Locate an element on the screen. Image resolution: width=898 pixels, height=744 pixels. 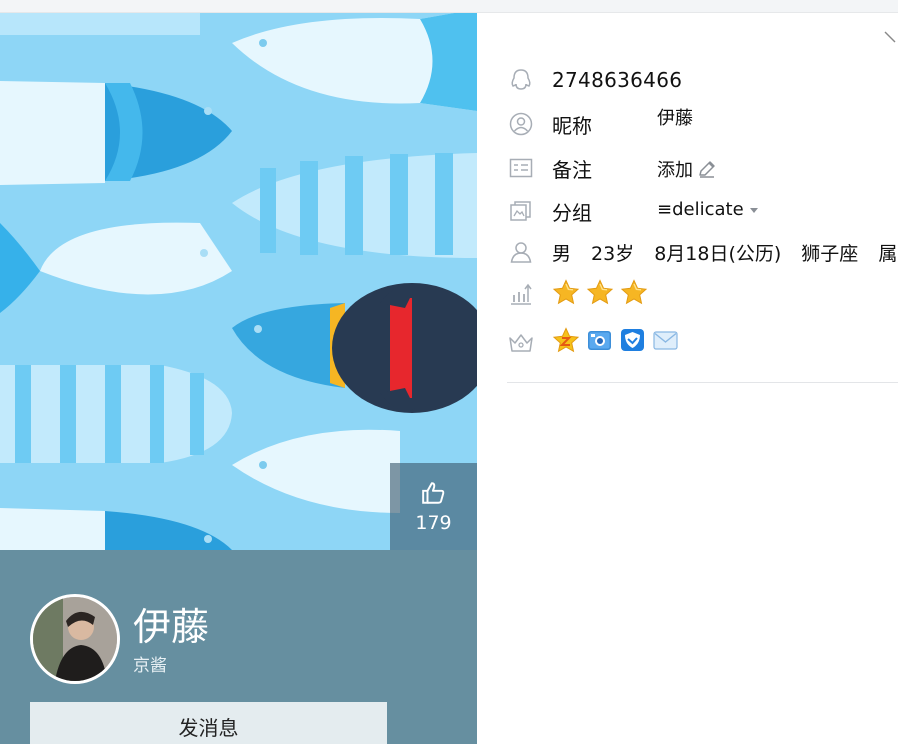
nickname-label: 昵称 is located at coordinates (572, 125).